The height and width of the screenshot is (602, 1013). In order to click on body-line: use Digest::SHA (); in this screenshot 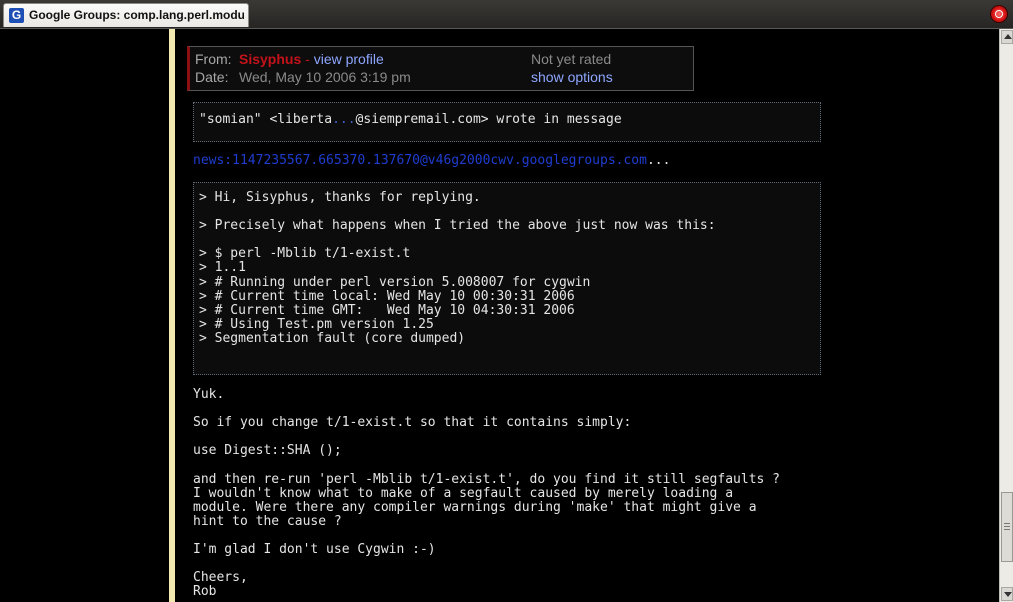, I will do `click(267, 451)`.